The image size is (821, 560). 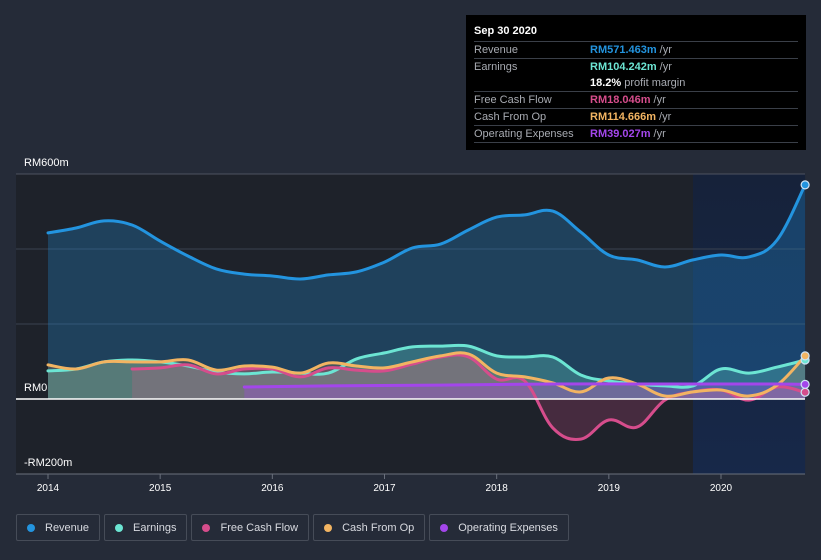 I want to click on tooltip-label: Cash From Op, so click(x=510, y=117).